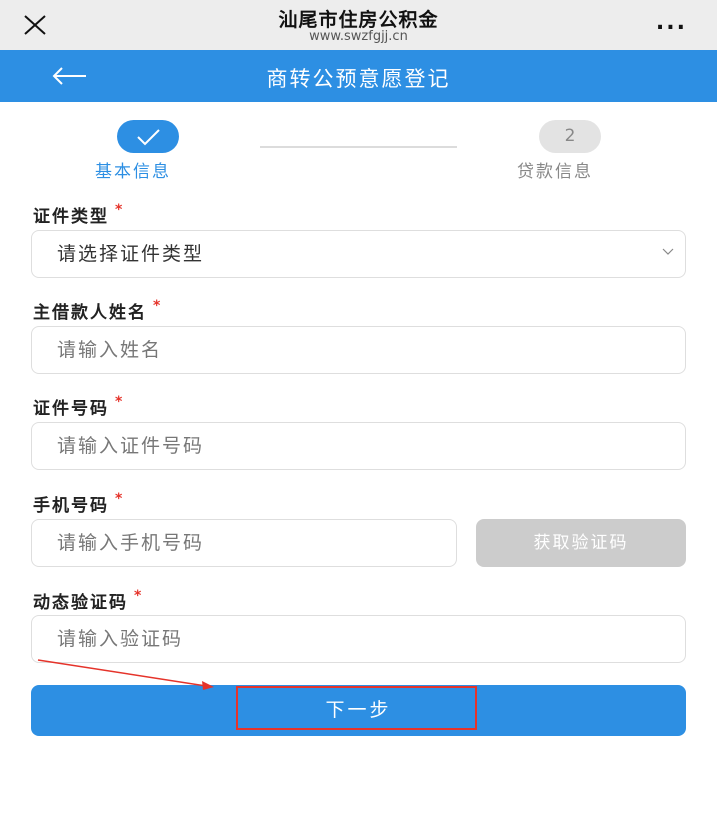  I want to click on step-connector, so click(358, 147).